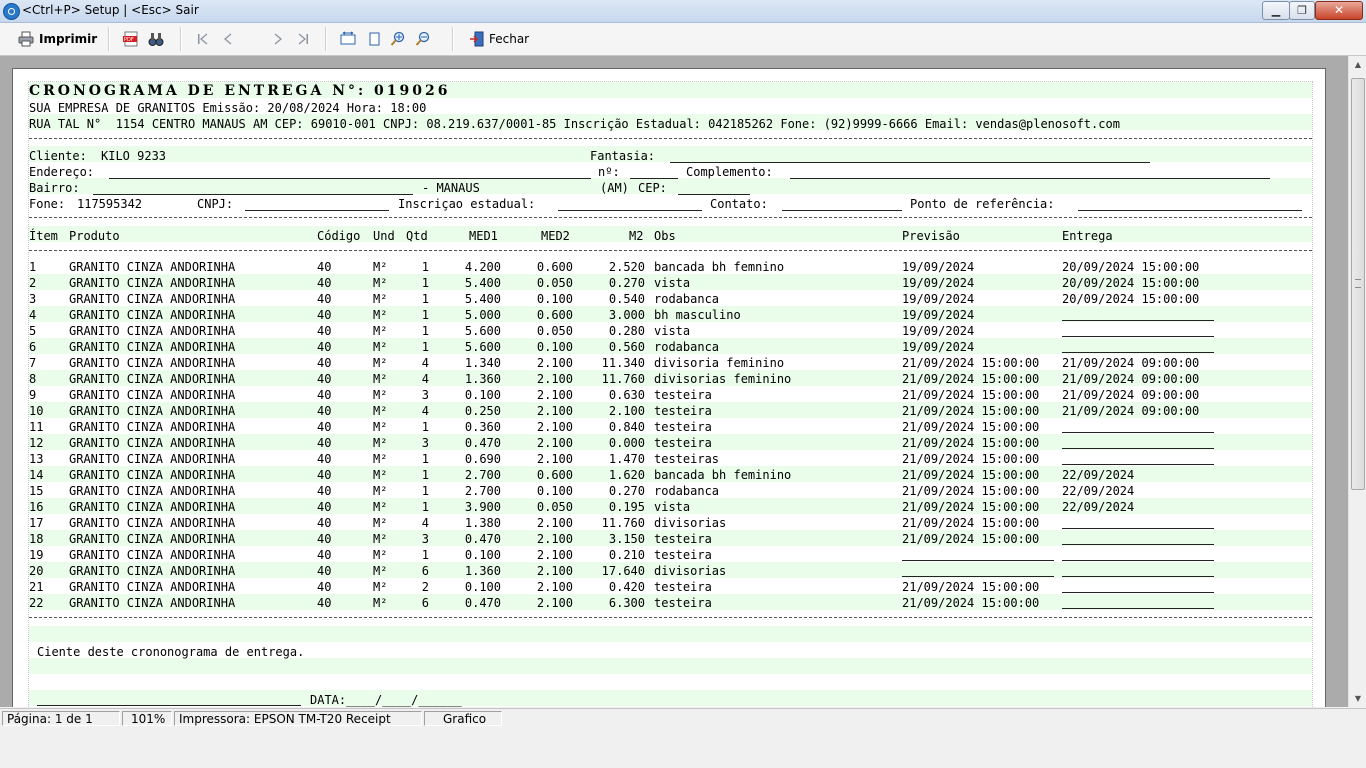  I want to click on close-window-button: ✕, so click(1339, 10).